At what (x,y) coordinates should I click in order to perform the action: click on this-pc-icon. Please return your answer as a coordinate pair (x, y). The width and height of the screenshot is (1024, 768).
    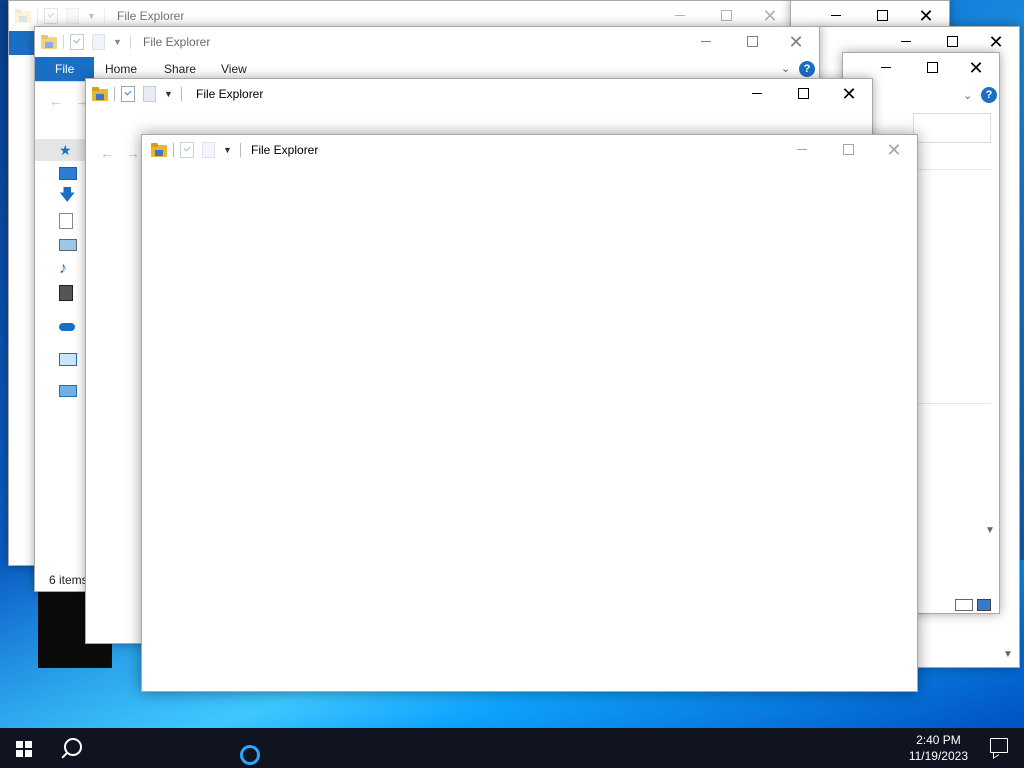
    Looking at the image, I should click on (68, 359).